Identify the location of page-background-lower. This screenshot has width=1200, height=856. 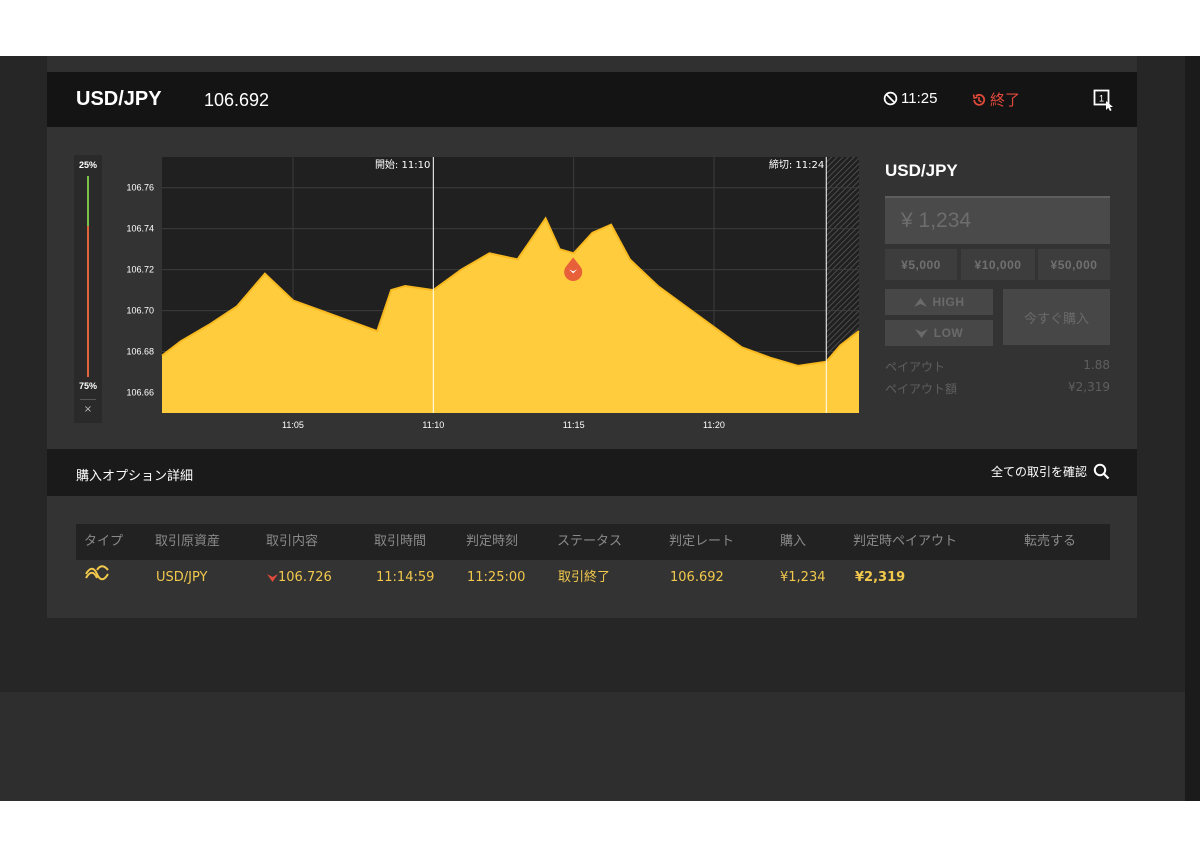
(600, 746).